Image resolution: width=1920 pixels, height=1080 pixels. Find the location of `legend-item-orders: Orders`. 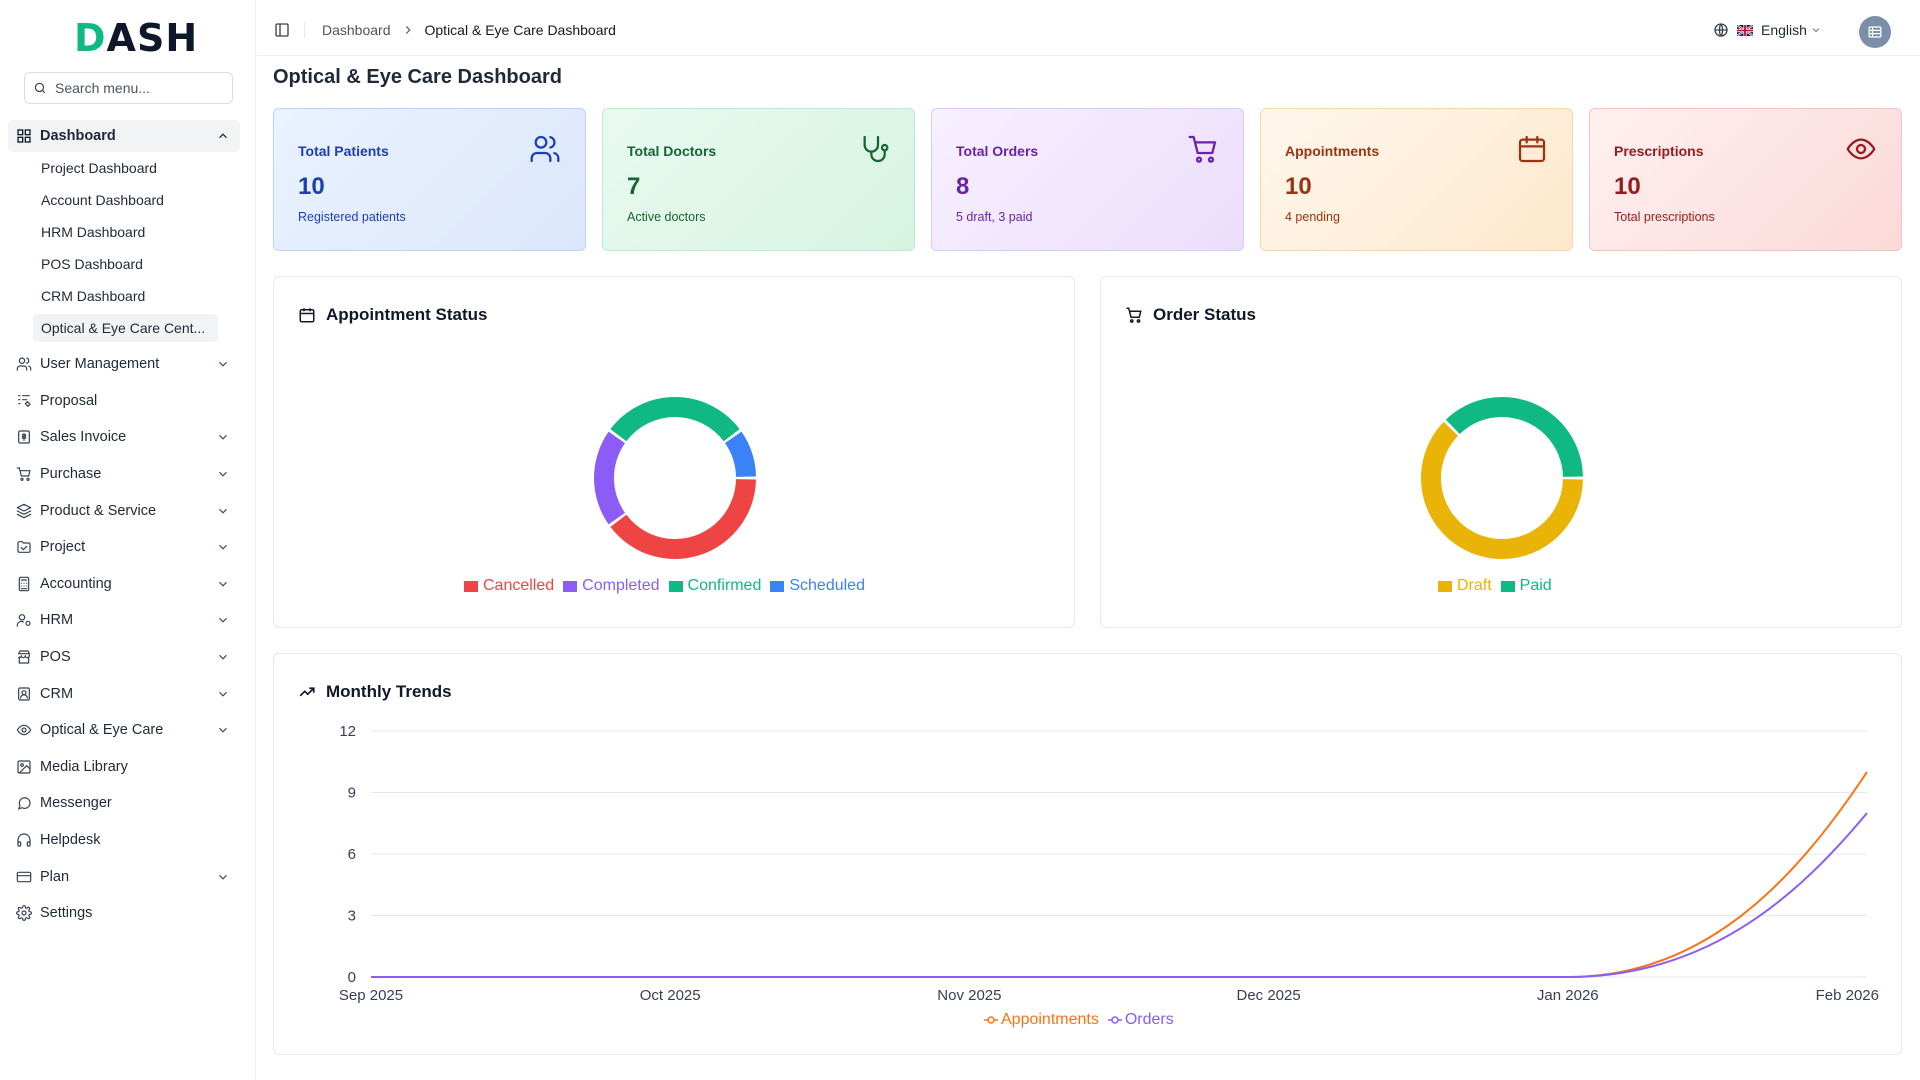

legend-item-orders: Orders is located at coordinates (1140, 1020).